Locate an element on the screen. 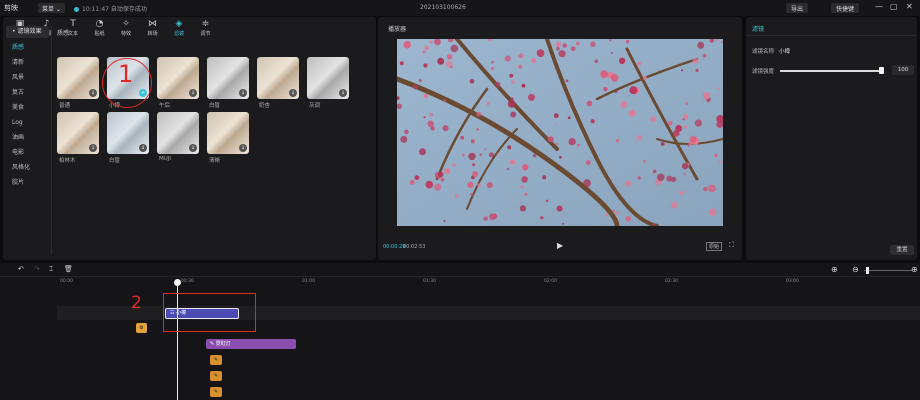  filter-label: 清晰 is located at coordinates (215, 161).